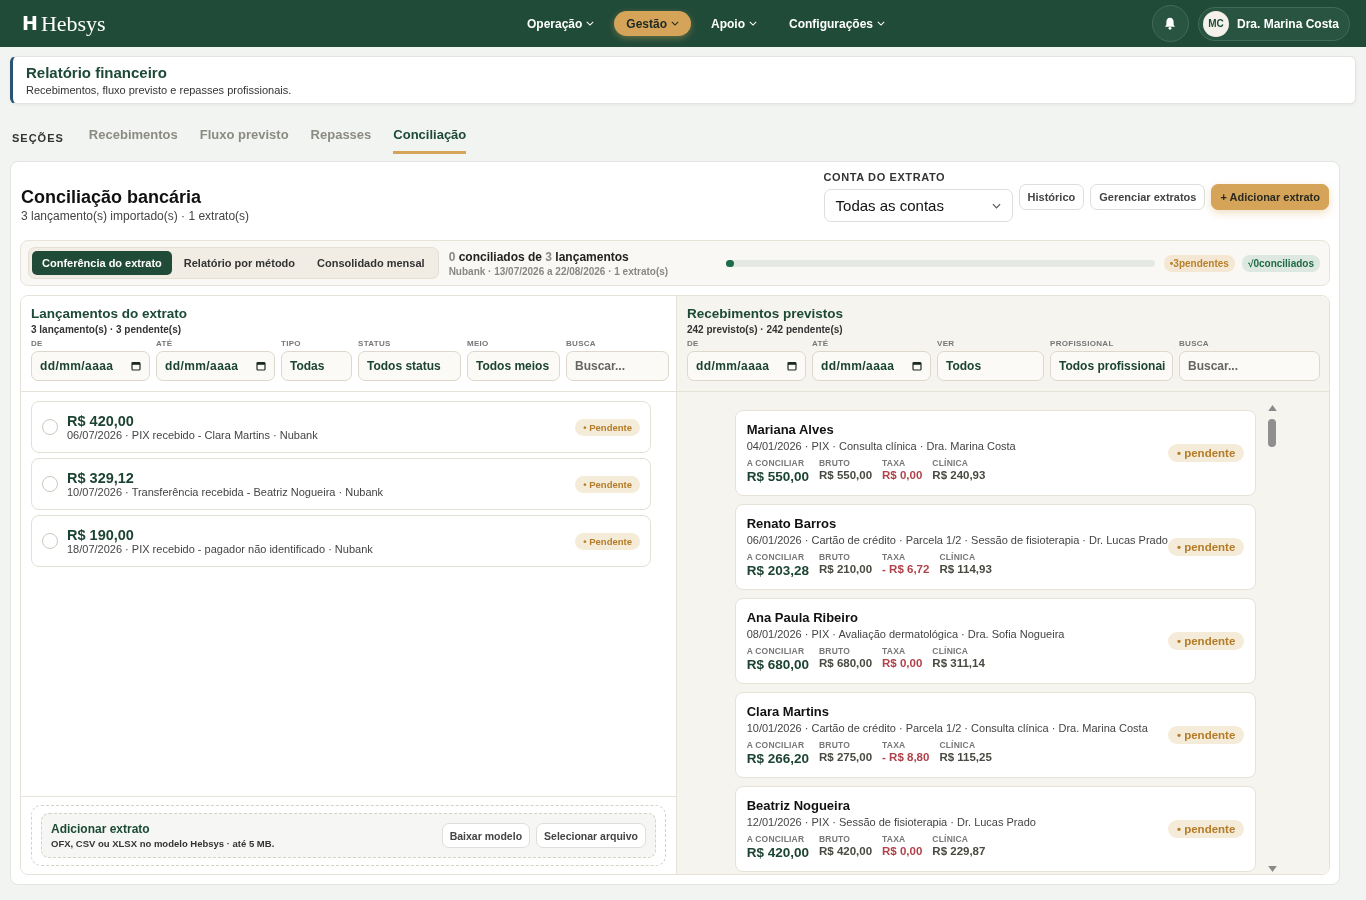 This screenshot has width=1366, height=900. What do you see at coordinates (430, 140) in the screenshot?
I see `section-tab: Conciliação` at bounding box center [430, 140].